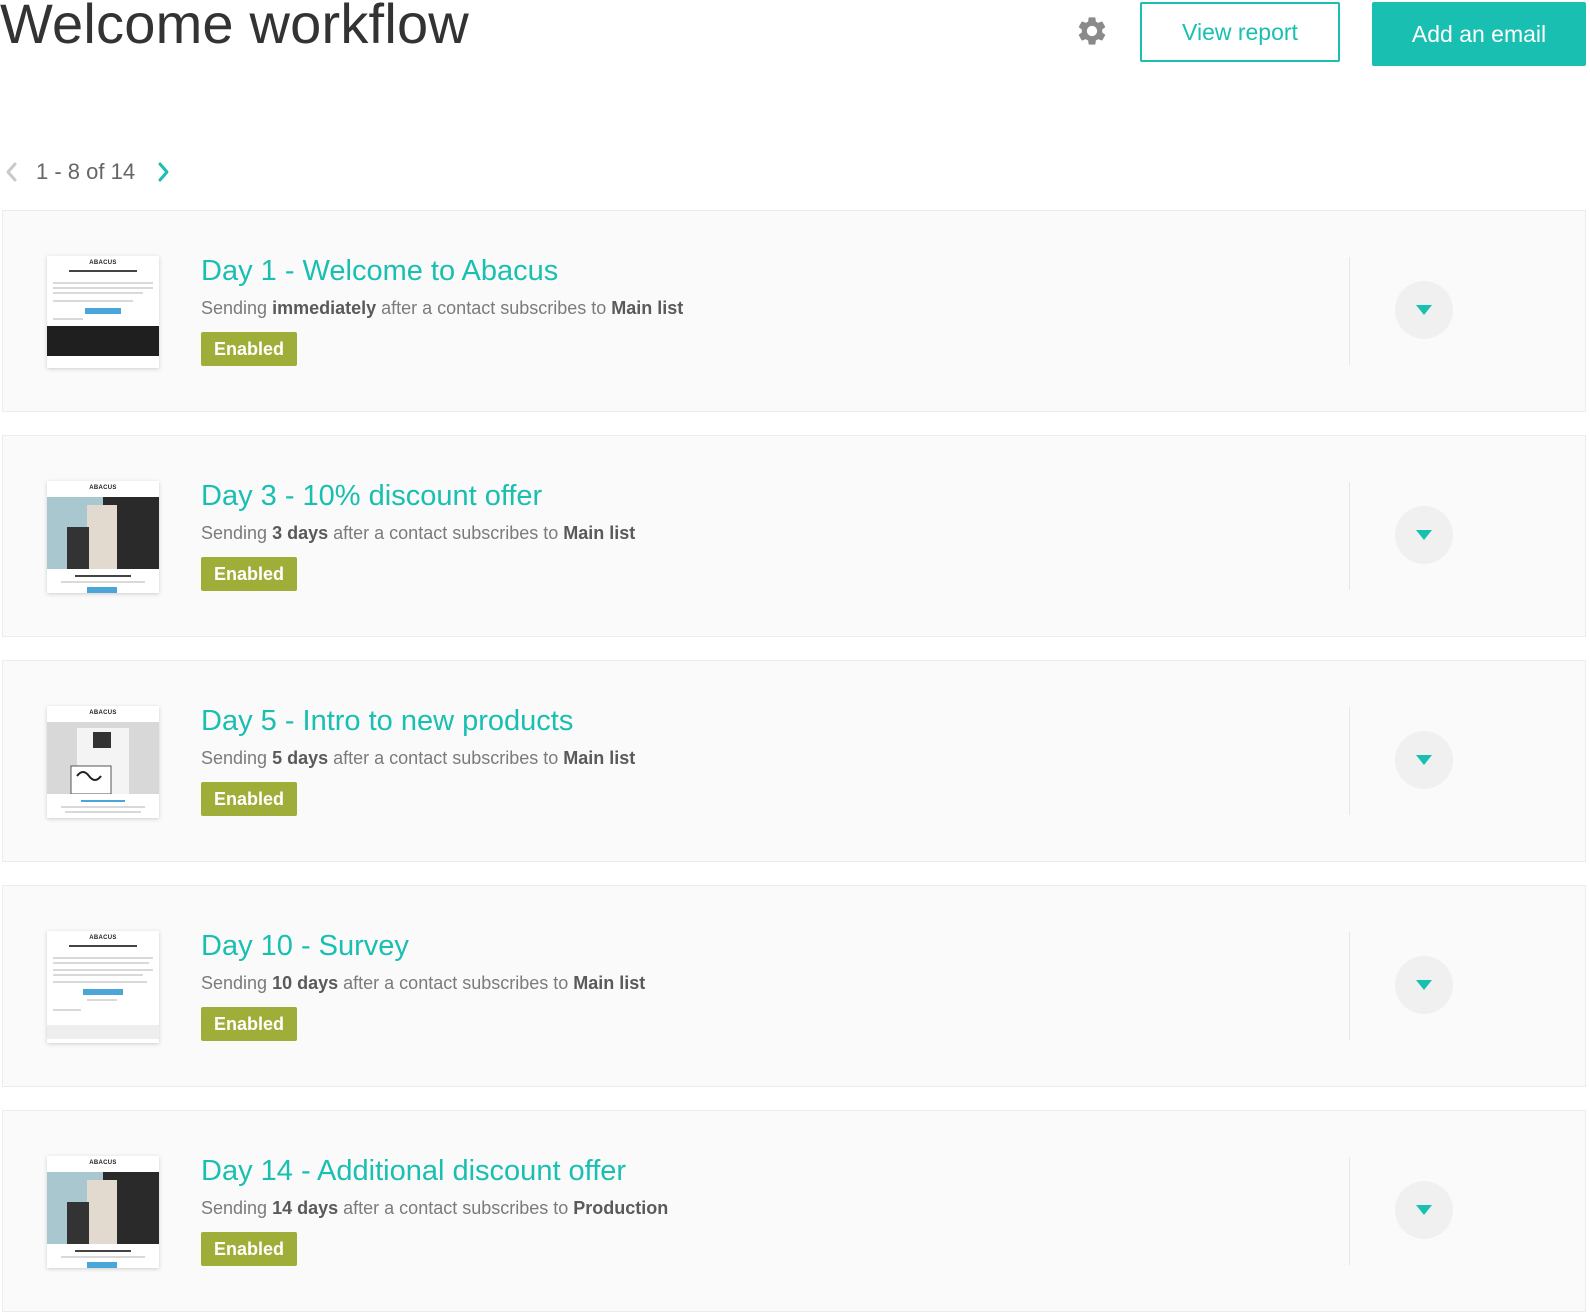 The image size is (1590, 1313). I want to click on gear-icon, so click(1092, 33).